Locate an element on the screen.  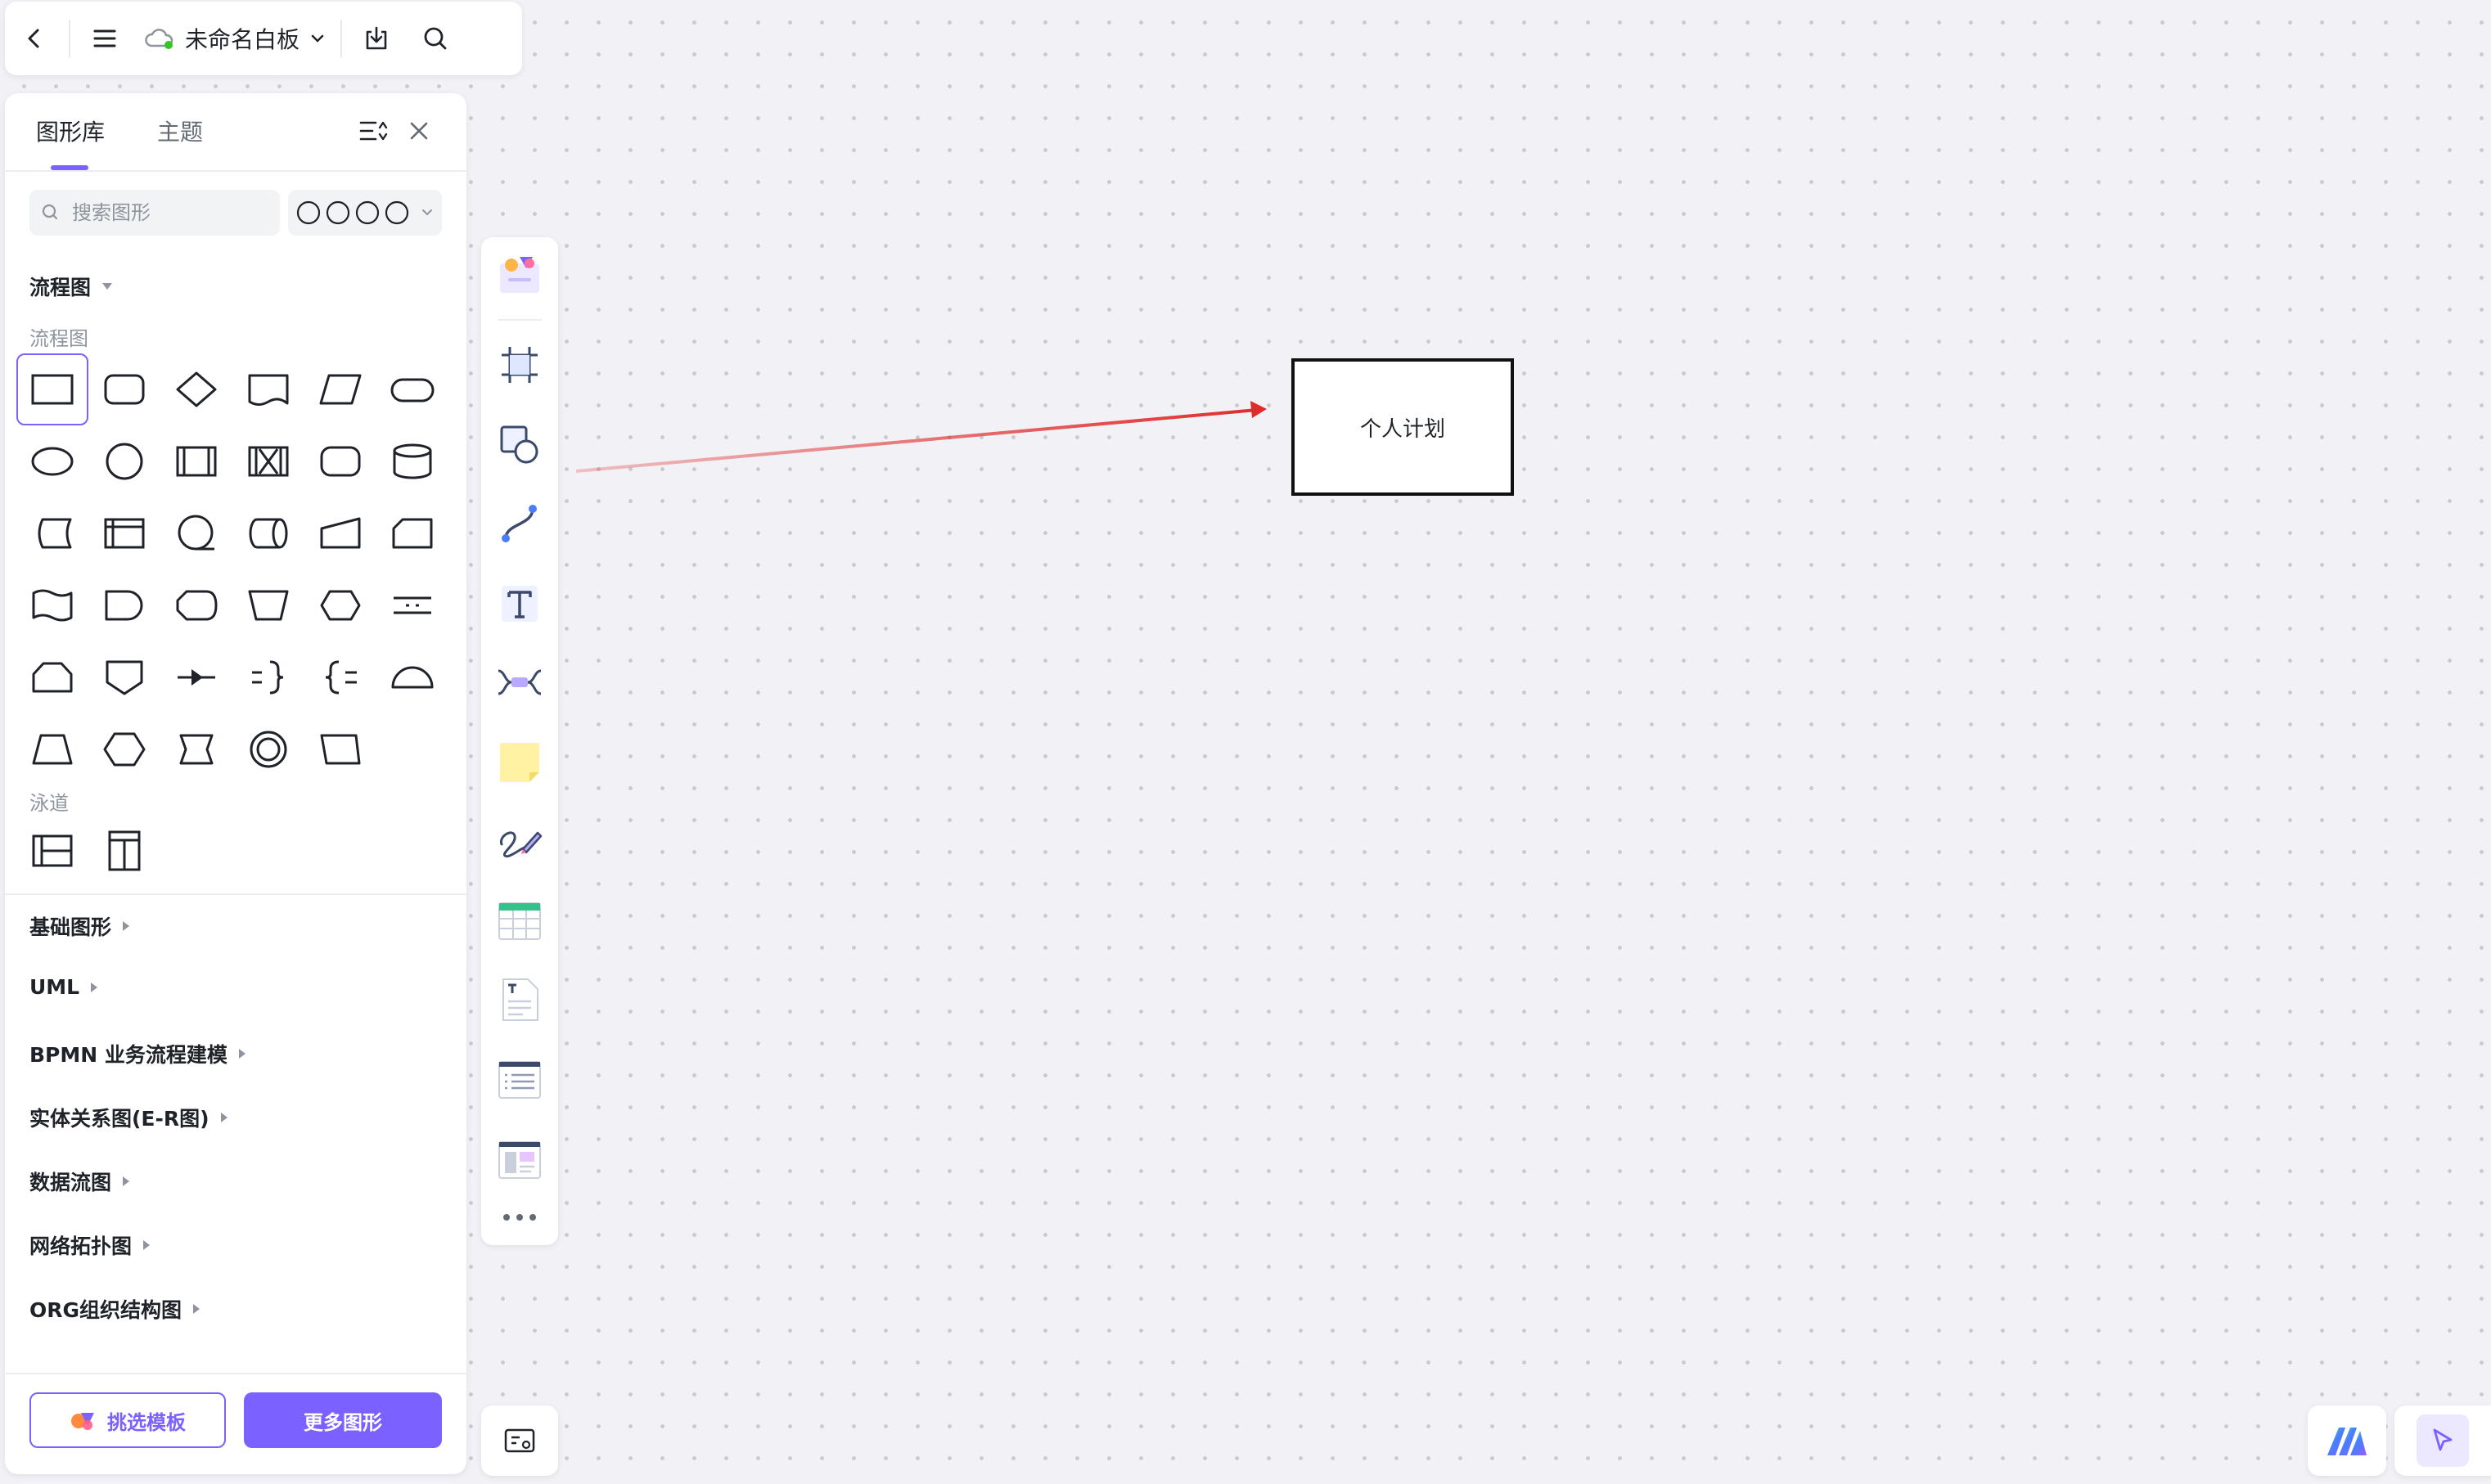
node-label: 个人计划 is located at coordinates (1402, 427).